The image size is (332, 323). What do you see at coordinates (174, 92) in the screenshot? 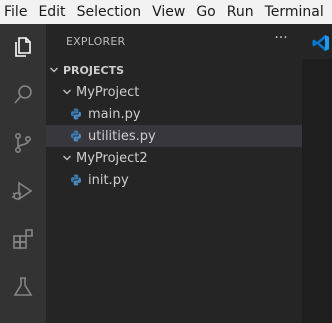
I see `folder-myproject: MyProject` at bounding box center [174, 92].